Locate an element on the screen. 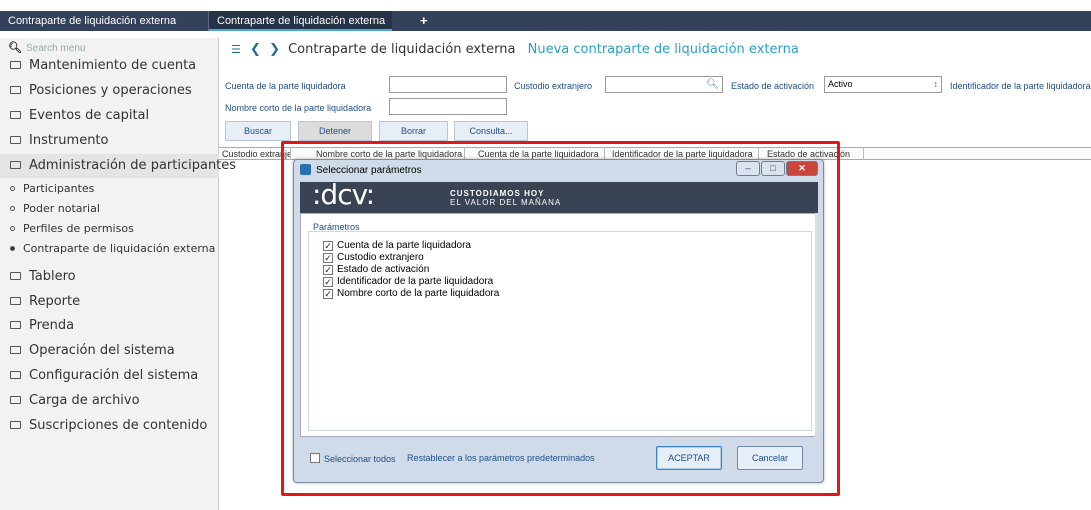  nombre-input is located at coordinates (448, 106).